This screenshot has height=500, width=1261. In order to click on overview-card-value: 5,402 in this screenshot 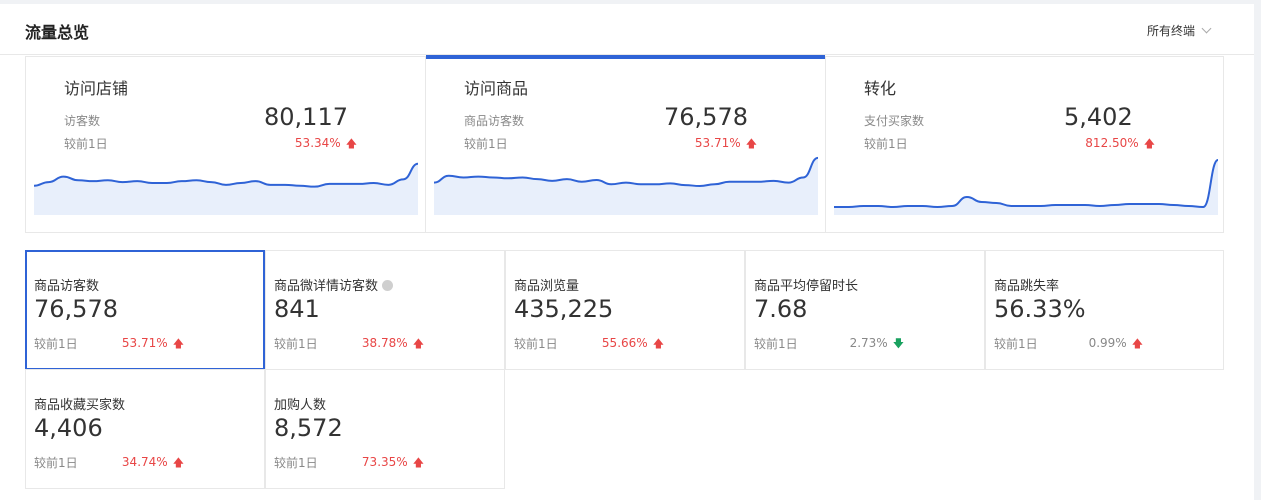, I will do `click(1098, 117)`.